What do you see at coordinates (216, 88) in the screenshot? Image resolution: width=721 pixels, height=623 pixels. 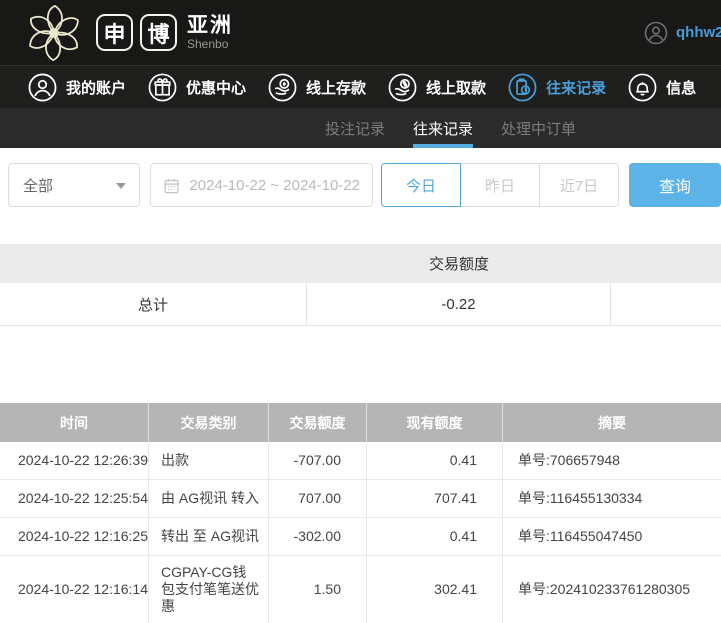 I see `nav-label: 优惠中心` at bounding box center [216, 88].